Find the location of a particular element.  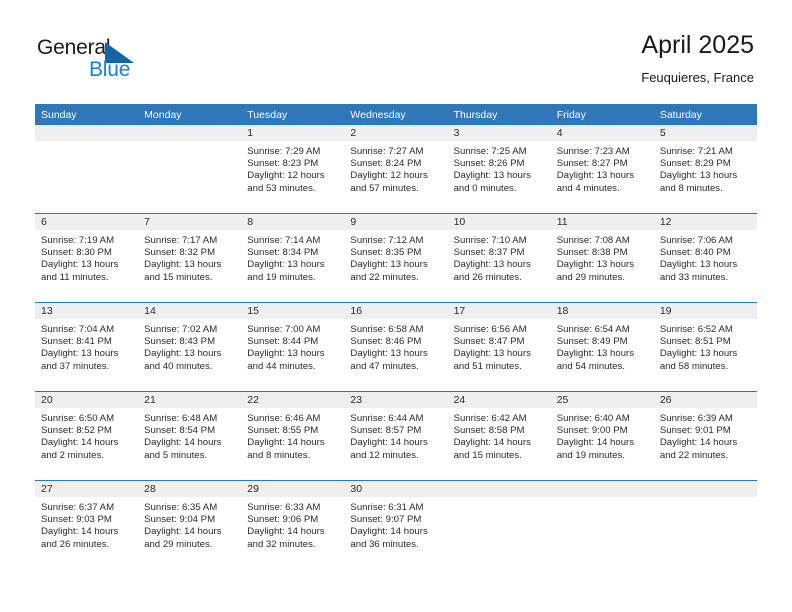

sunset-text: Sunset: 8:32 PM is located at coordinates (180, 253).